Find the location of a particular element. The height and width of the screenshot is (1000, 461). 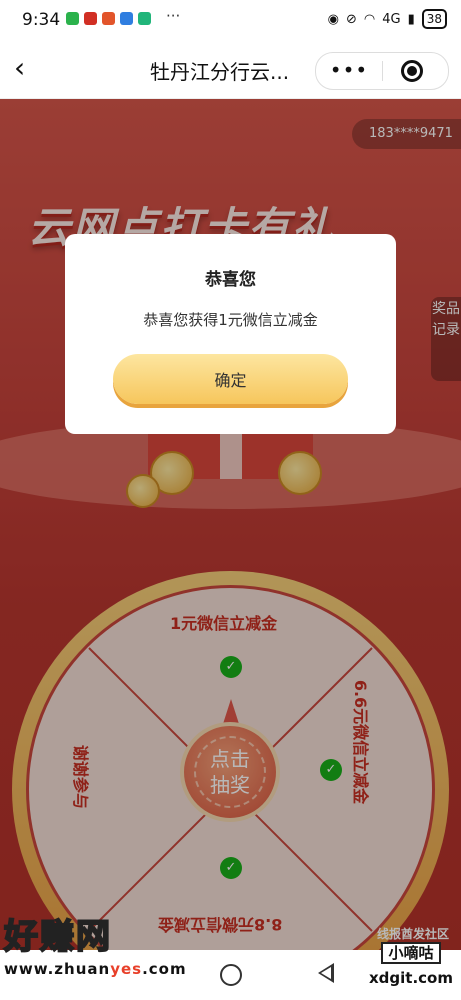

dialog-message: 恭喜您获得1元微信立减金 is located at coordinates (230, 320).